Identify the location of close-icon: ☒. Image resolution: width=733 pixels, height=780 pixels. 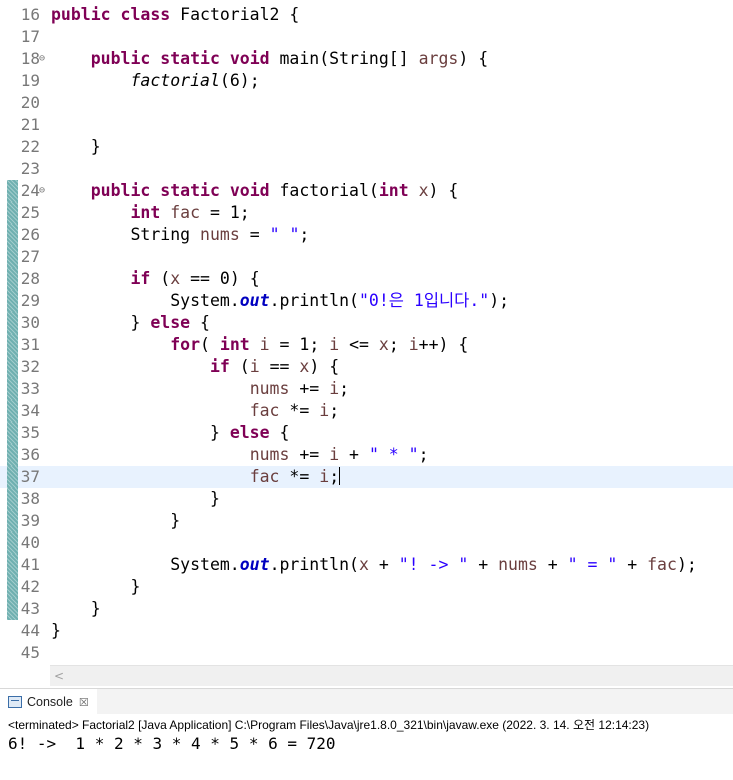
(84, 702).